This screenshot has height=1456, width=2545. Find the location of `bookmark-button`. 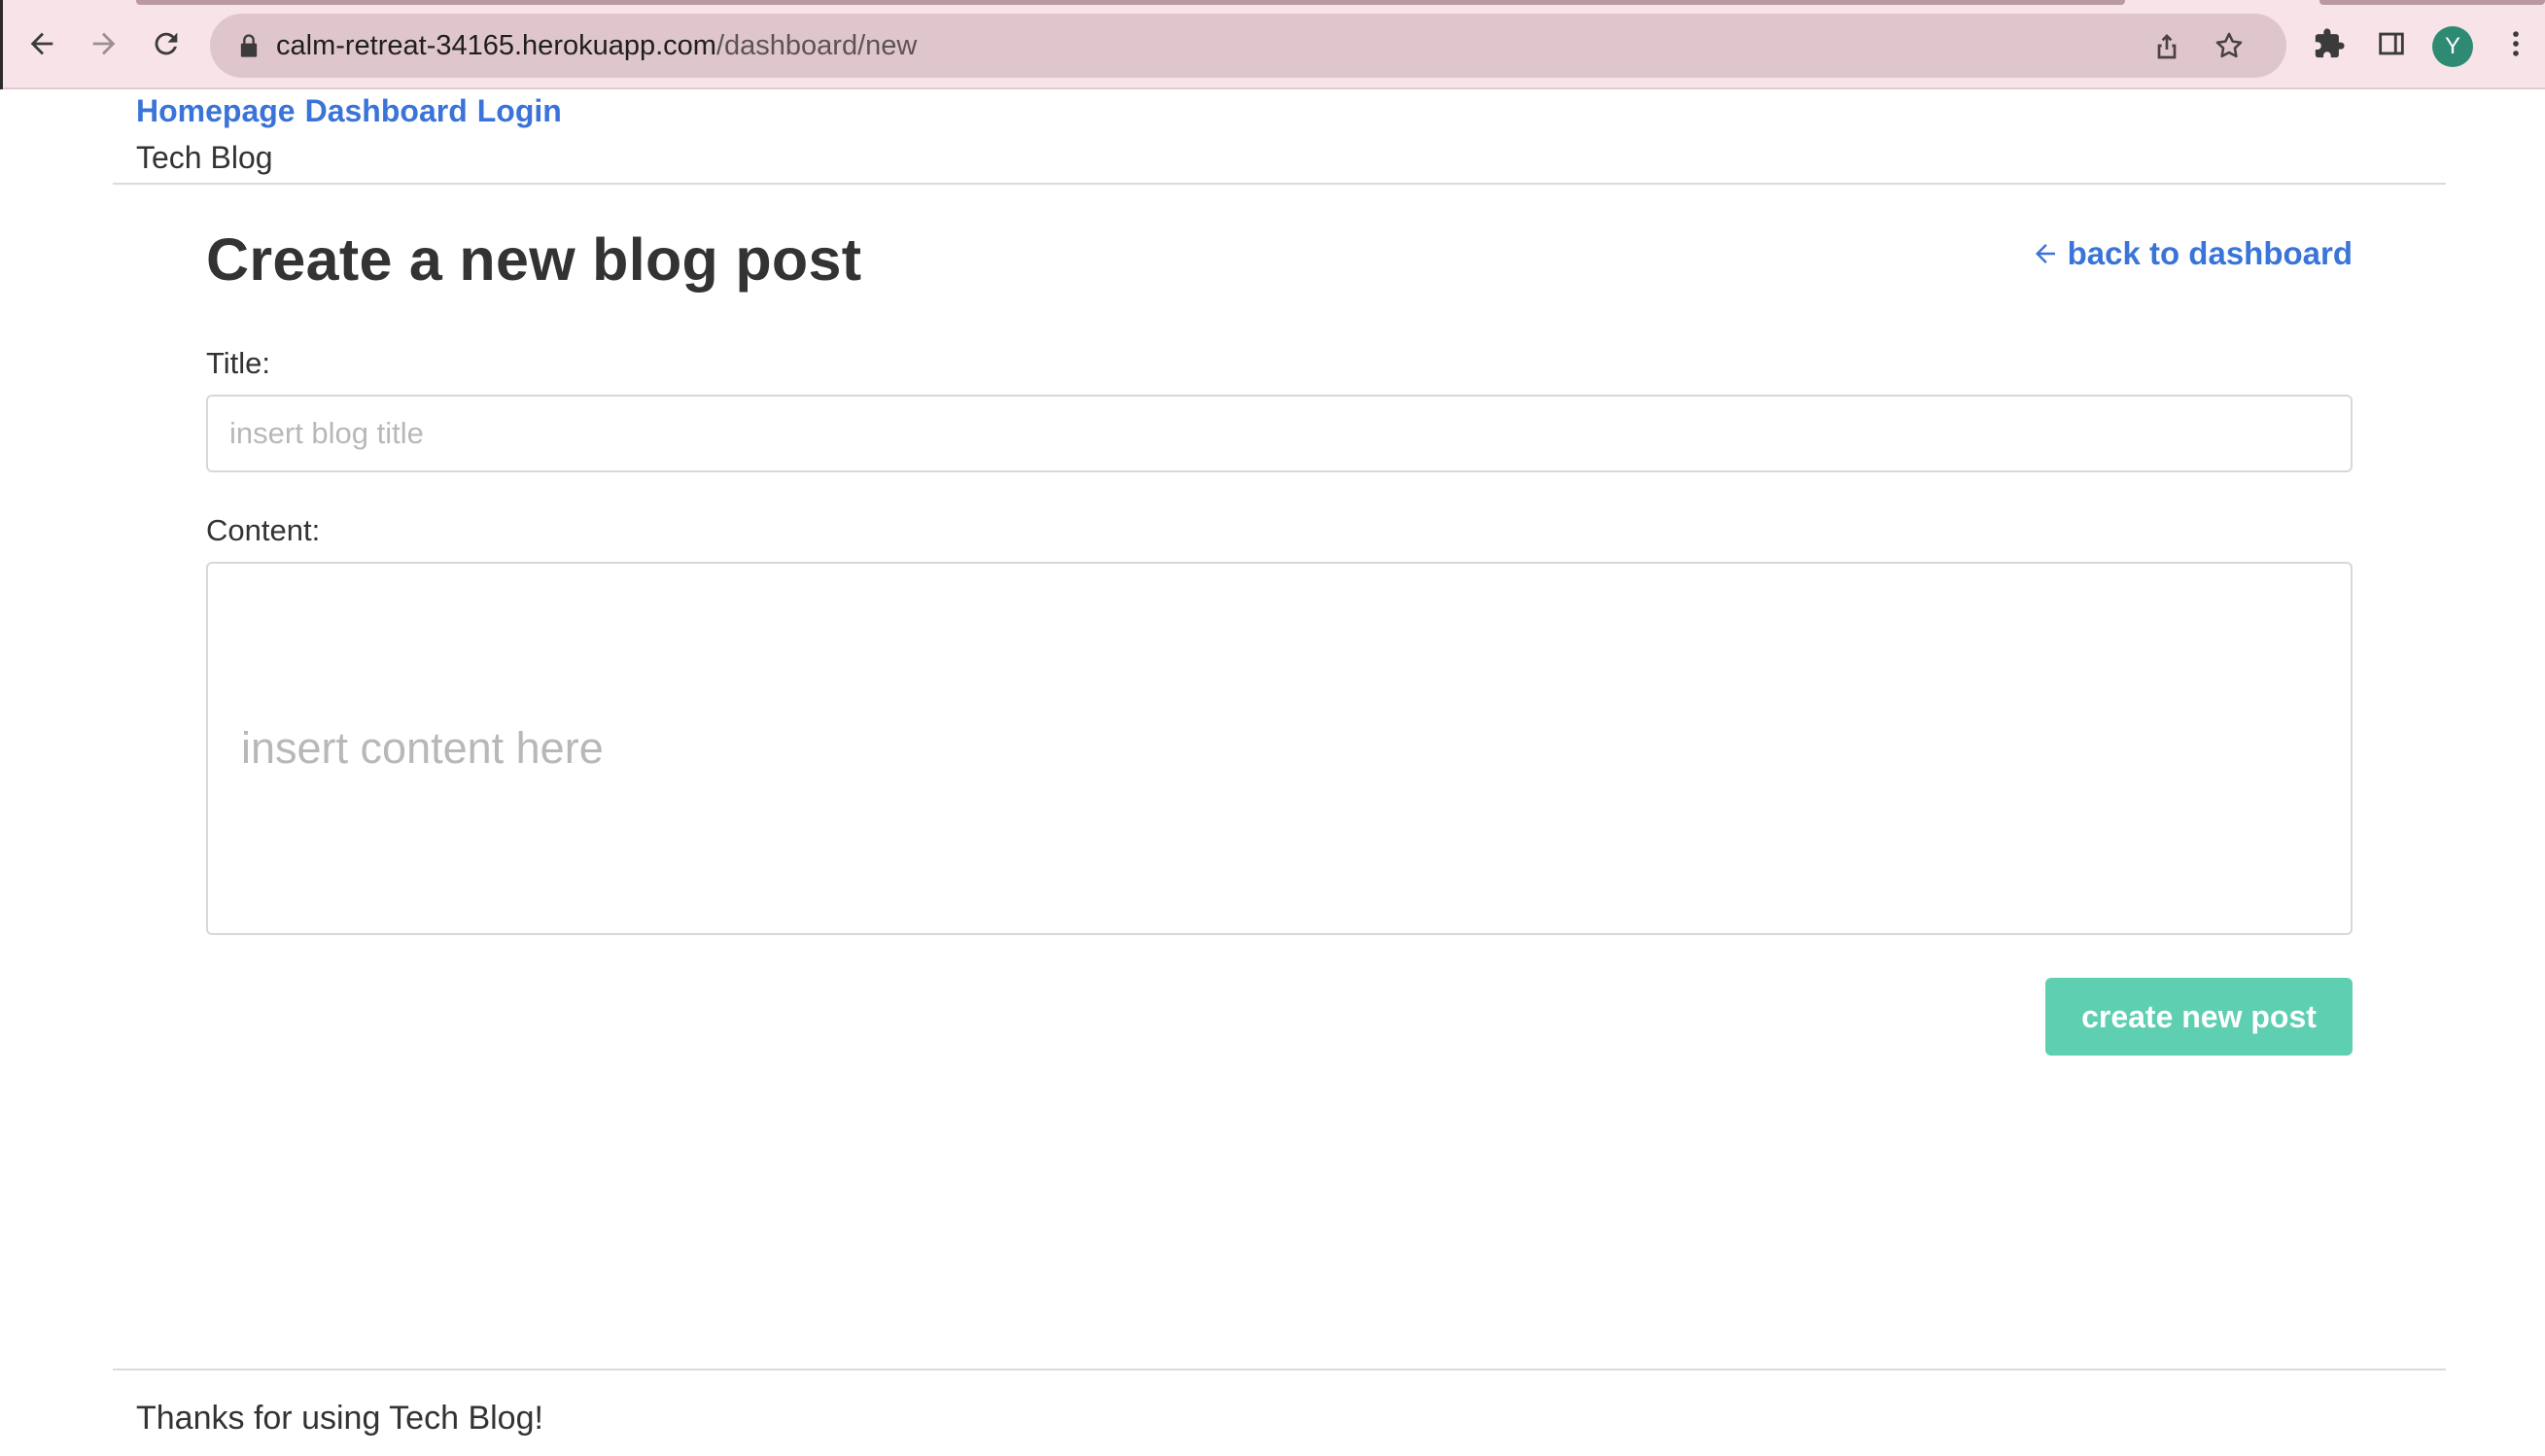

bookmark-button is located at coordinates (2229, 45).